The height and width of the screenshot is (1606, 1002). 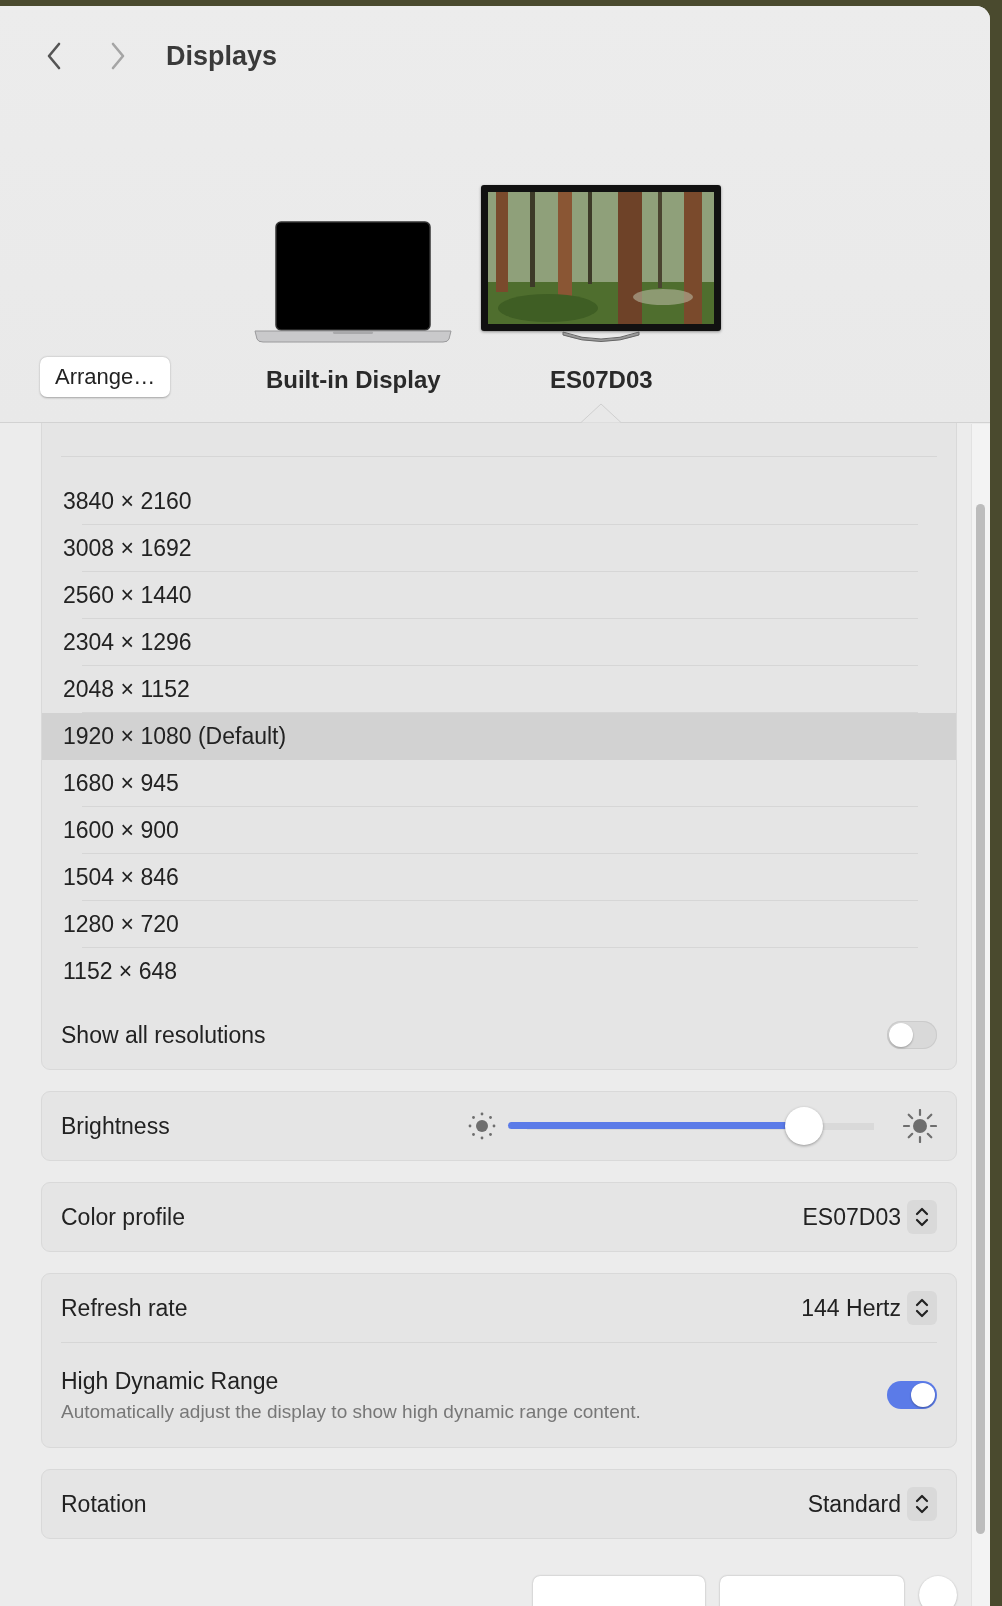 I want to click on resolution-item: 1280 × 720, so click(x=499, y=924).